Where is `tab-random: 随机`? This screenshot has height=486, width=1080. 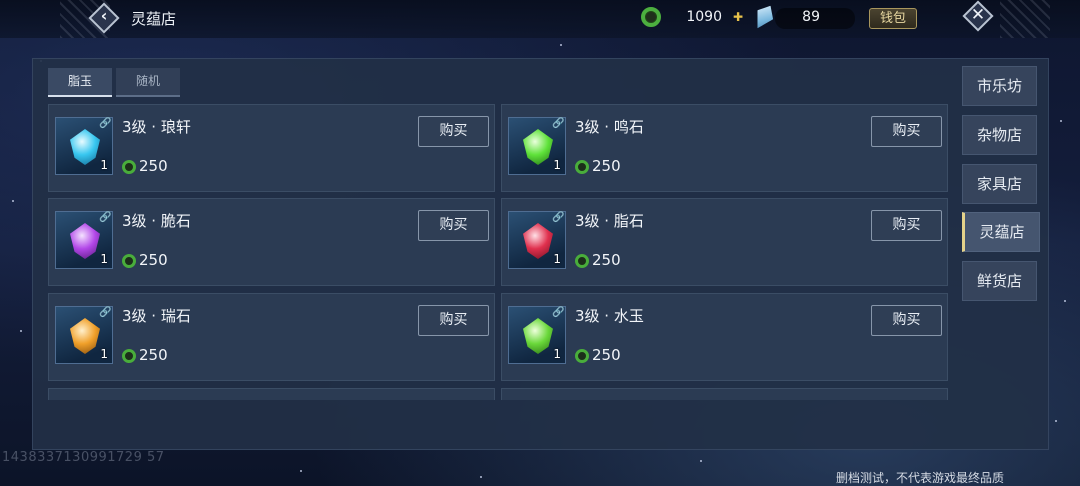
tab-random: 随机 is located at coordinates (148, 82).